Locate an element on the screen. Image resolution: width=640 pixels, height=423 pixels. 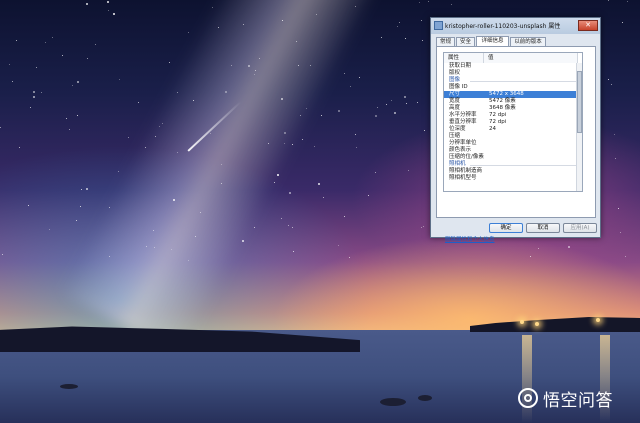
property-name: 颜色表示 is located at coordinates (460, 150).